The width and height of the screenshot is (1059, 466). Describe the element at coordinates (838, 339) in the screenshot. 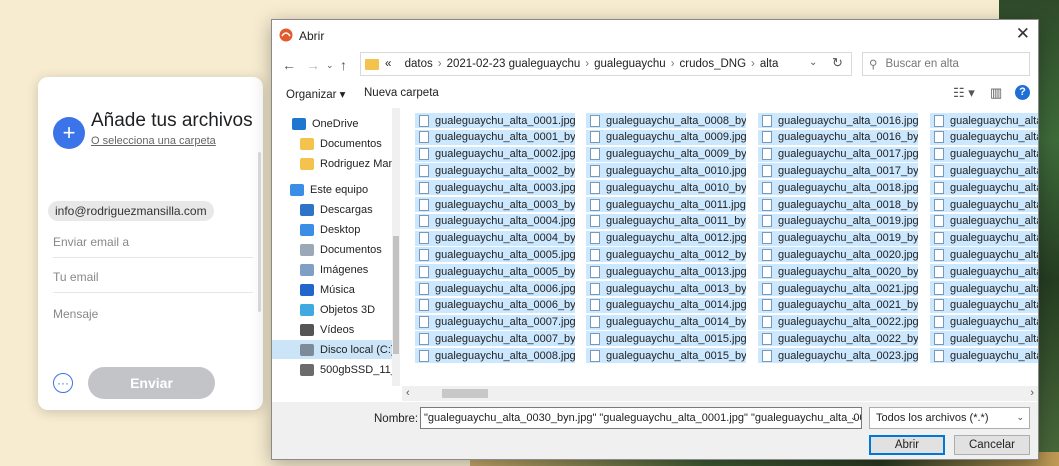

I see `file-item: gualeguaychu_alta_0022_byn.jpg` at that location.